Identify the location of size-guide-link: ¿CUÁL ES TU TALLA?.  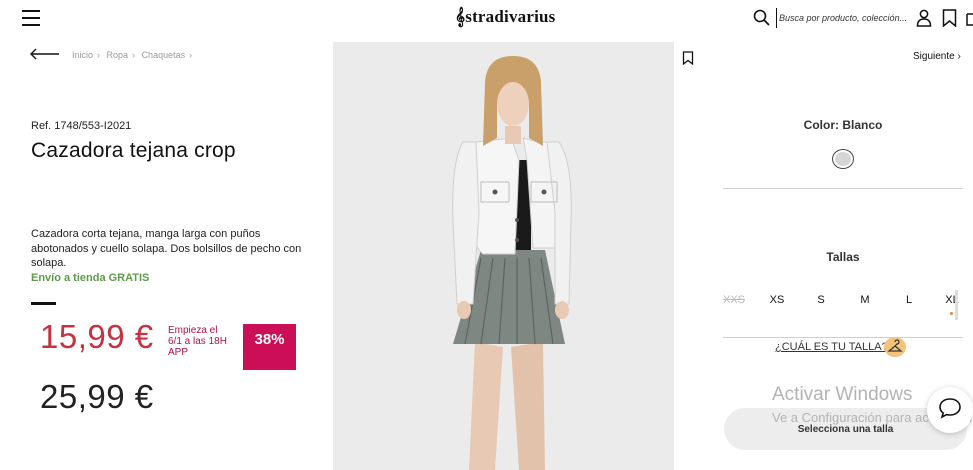
(831, 347).